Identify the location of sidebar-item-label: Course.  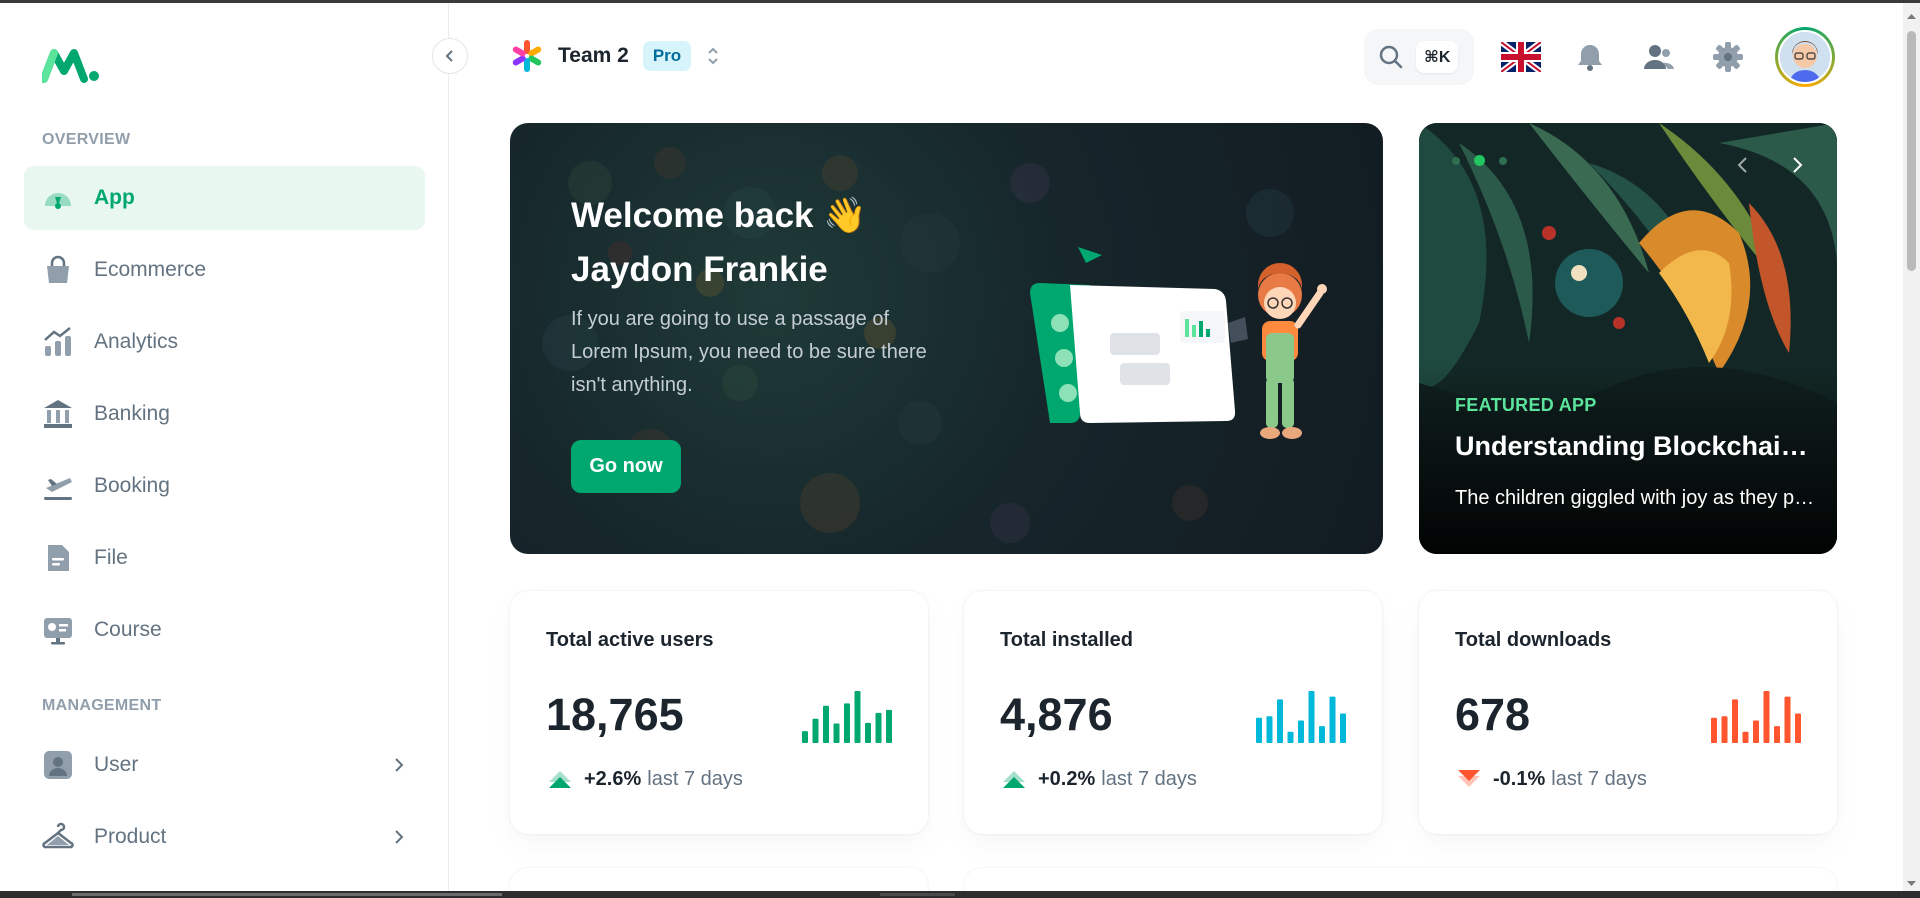
(128, 629).